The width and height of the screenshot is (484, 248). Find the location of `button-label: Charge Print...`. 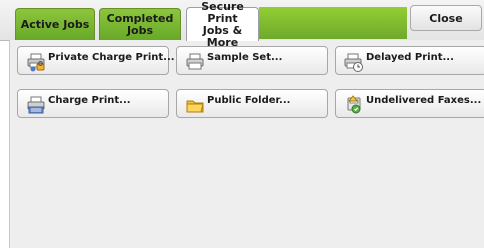

button-label: Charge Print... is located at coordinates (89, 100).